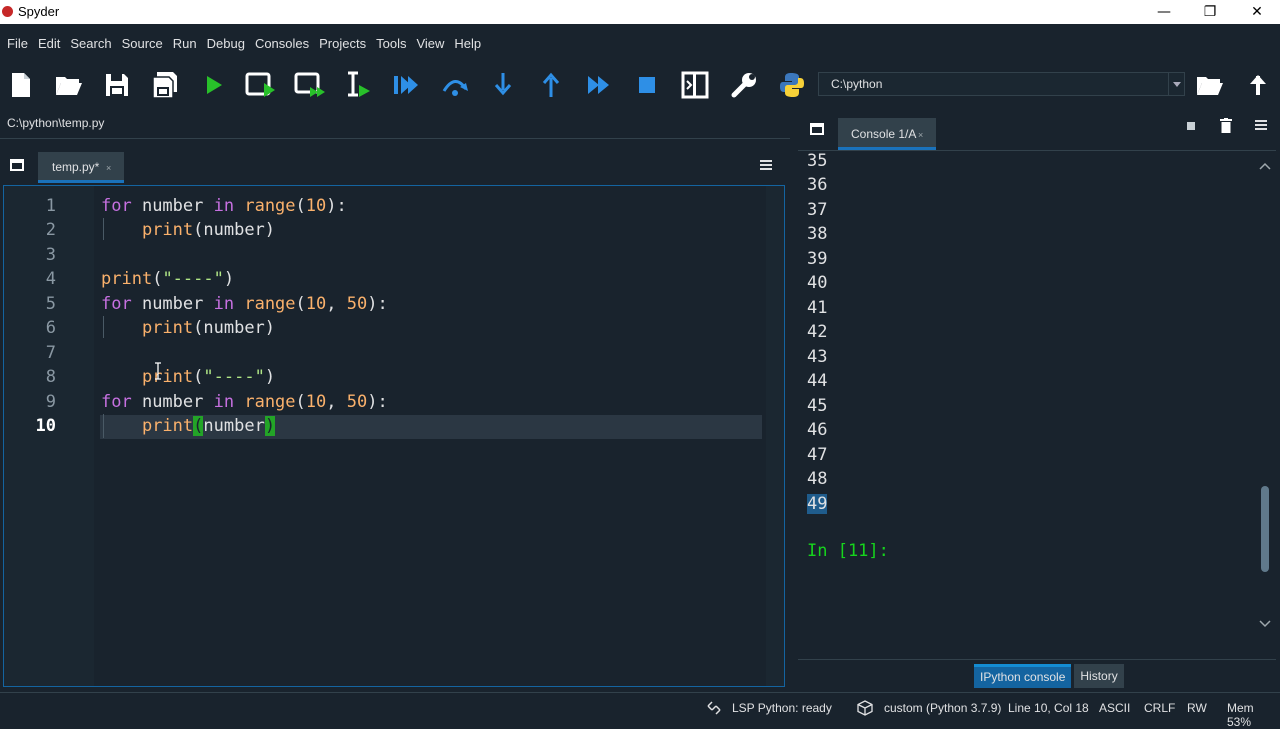 Image resolution: width=1280 pixels, height=729 pixels. What do you see at coordinates (1210, 12) in the screenshot?
I see `maximize-button: ❐` at bounding box center [1210, 12].